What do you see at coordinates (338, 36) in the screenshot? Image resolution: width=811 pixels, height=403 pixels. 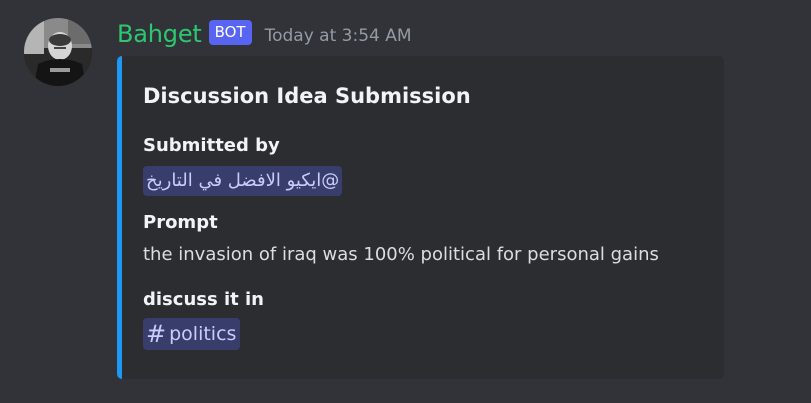 I see `message-timestamp: Today at 3:54 AM` at bounding box center [338, 36].